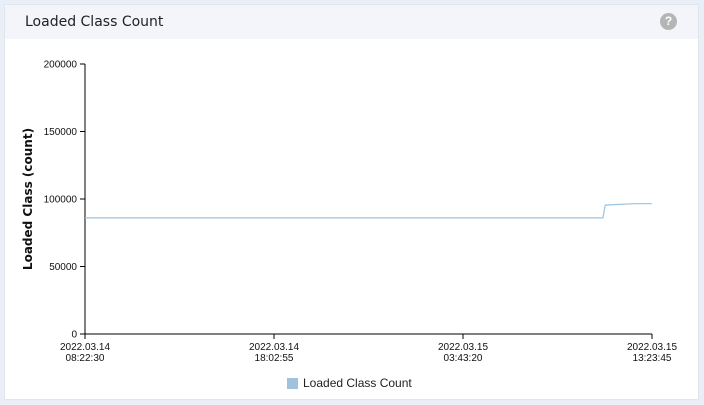  Describe the element at coordinates (292, 383) in the screenshot. I see `legend-swatch` at that location.